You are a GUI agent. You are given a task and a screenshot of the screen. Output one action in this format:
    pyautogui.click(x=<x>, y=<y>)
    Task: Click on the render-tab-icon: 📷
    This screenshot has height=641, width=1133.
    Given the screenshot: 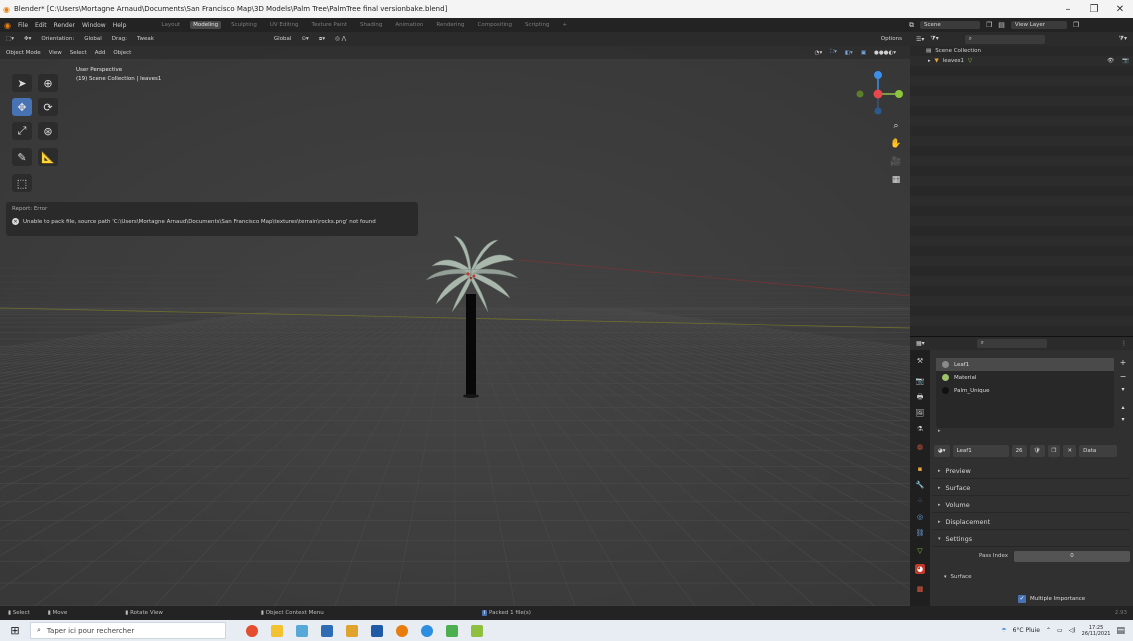 What is the action you would take?
    pyautogui.click(x=920, y=381)
    